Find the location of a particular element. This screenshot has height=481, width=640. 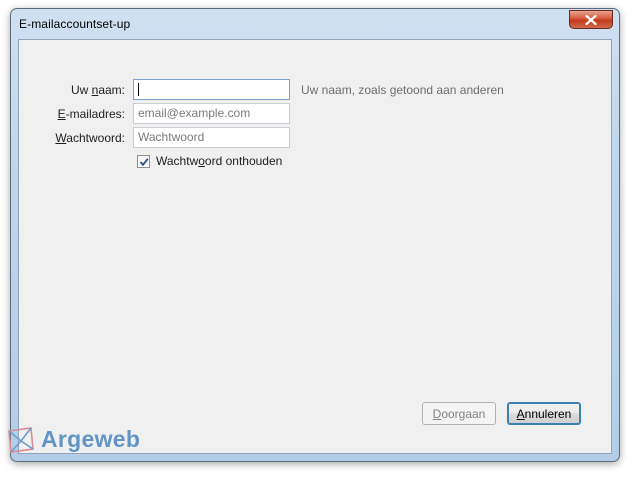

argeweb-watermark: Argeweb is located at coordinates (73, 439).